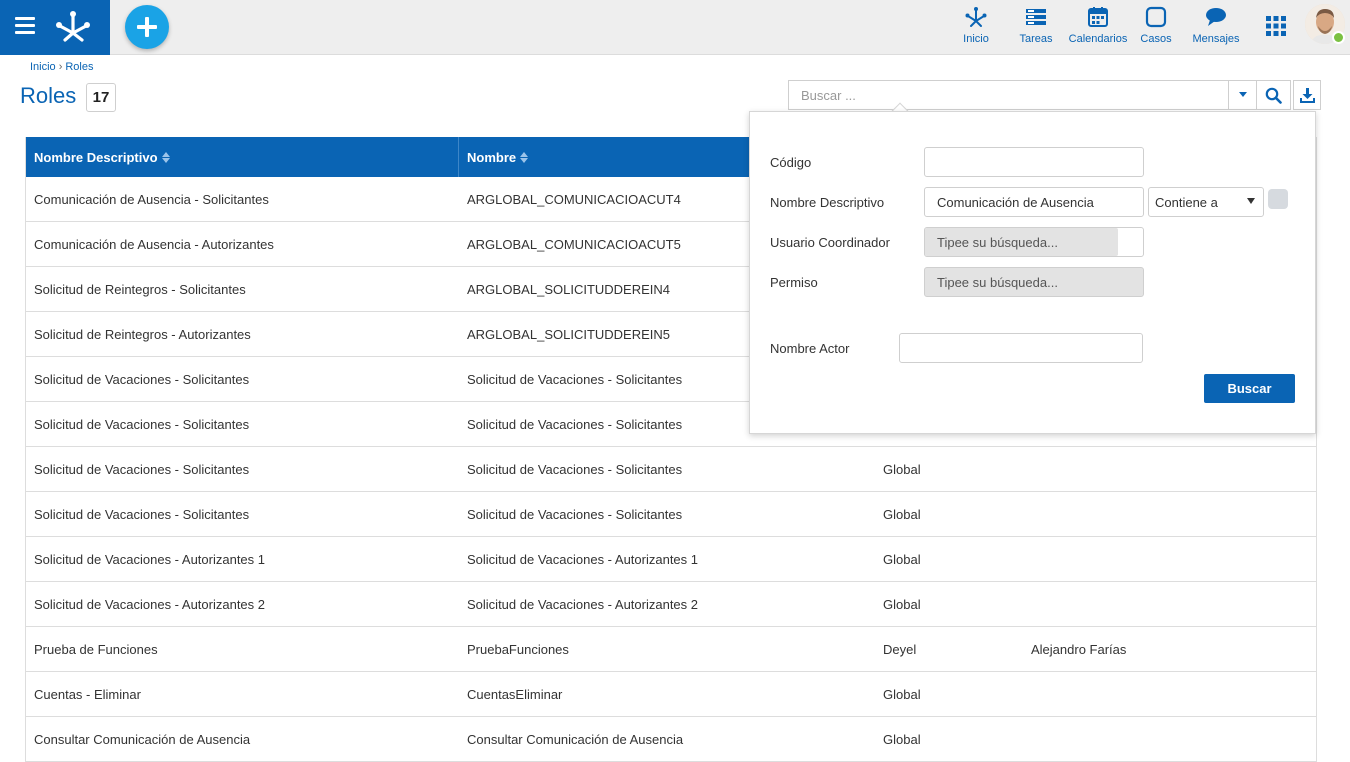 This screenshot has height=762, width=1350. What do you see at coordinates (609, 157) in the screenshot?
I see `column-header-nombre: Nombre` at bounding box center [609, 157].